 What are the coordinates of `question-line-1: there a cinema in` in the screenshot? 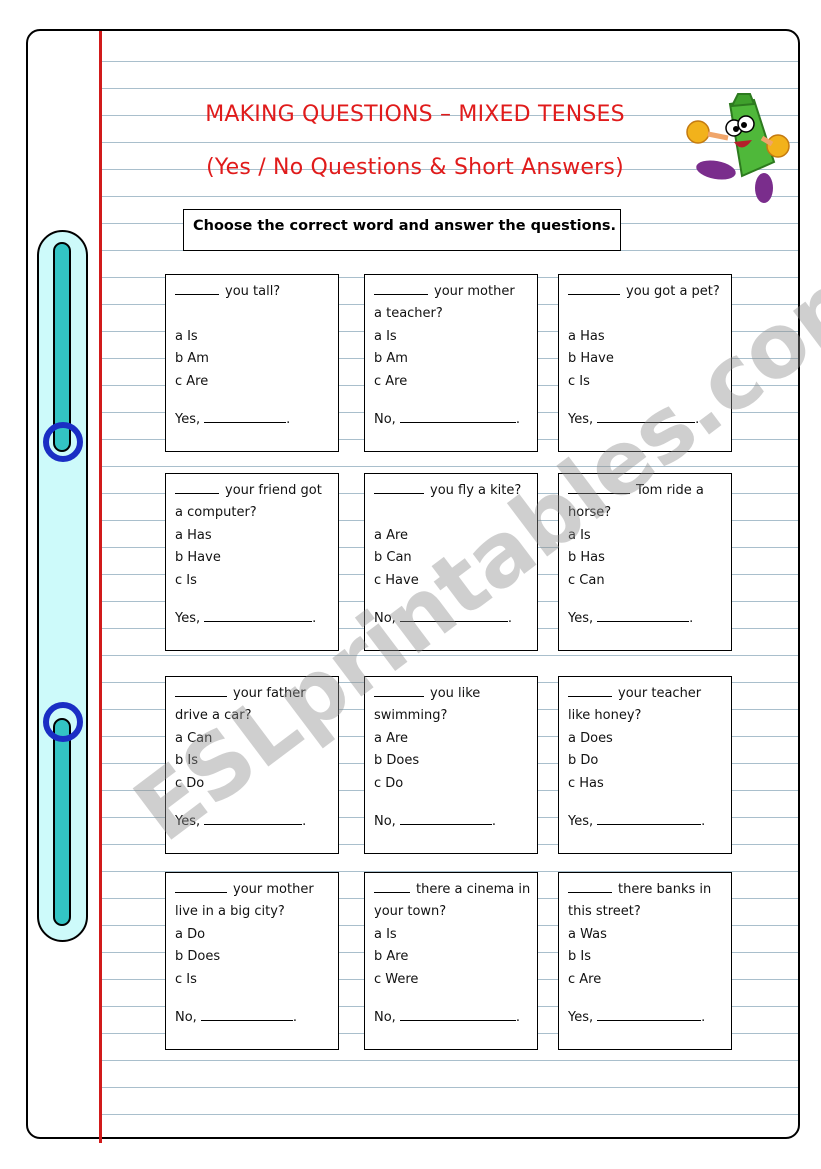 It's located at (455, 890).